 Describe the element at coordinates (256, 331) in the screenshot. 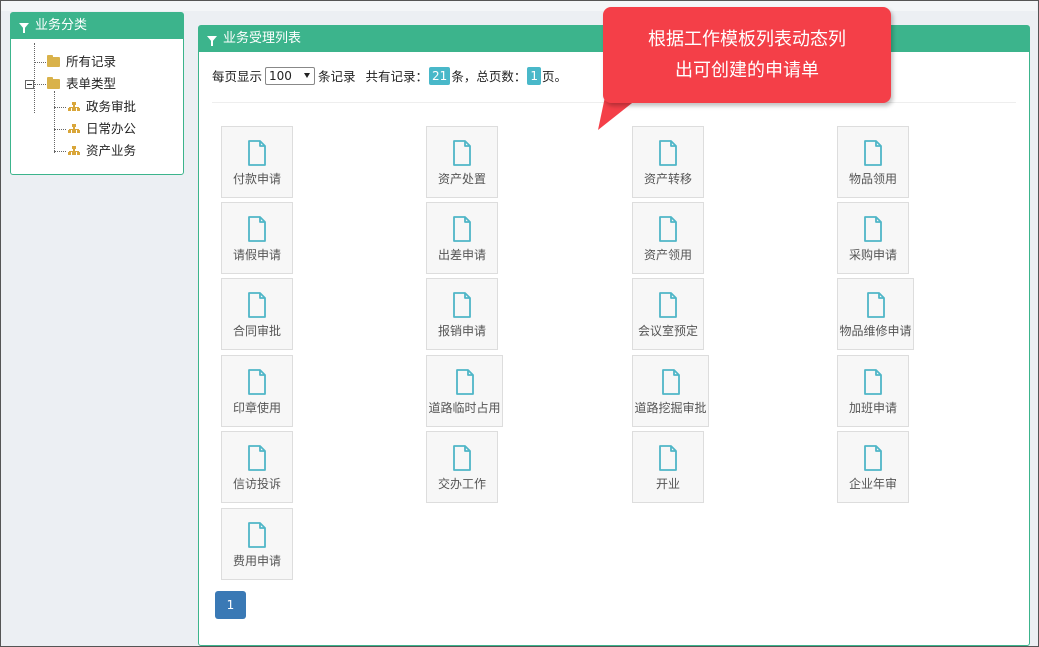

I see `form-tile-label: 合同审批` at that location.